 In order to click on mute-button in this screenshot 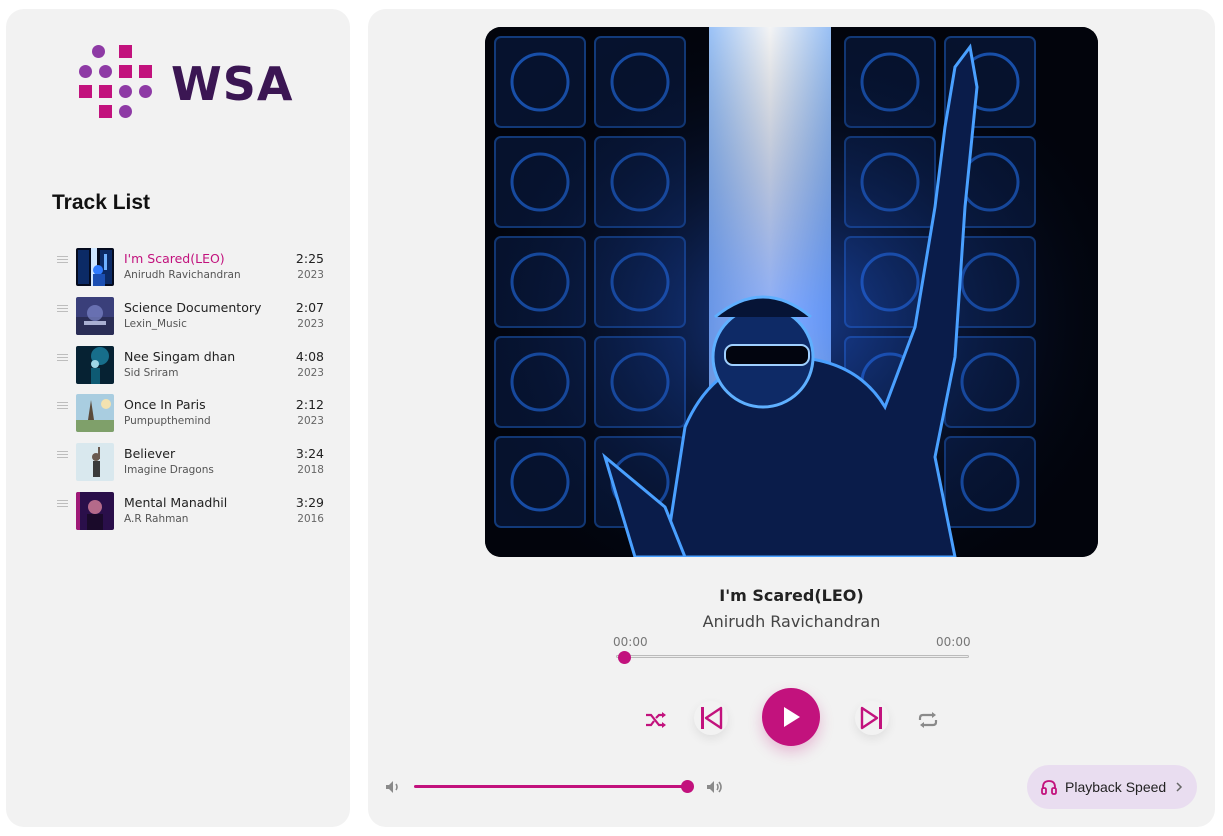, I will do `click(393, 787)`.